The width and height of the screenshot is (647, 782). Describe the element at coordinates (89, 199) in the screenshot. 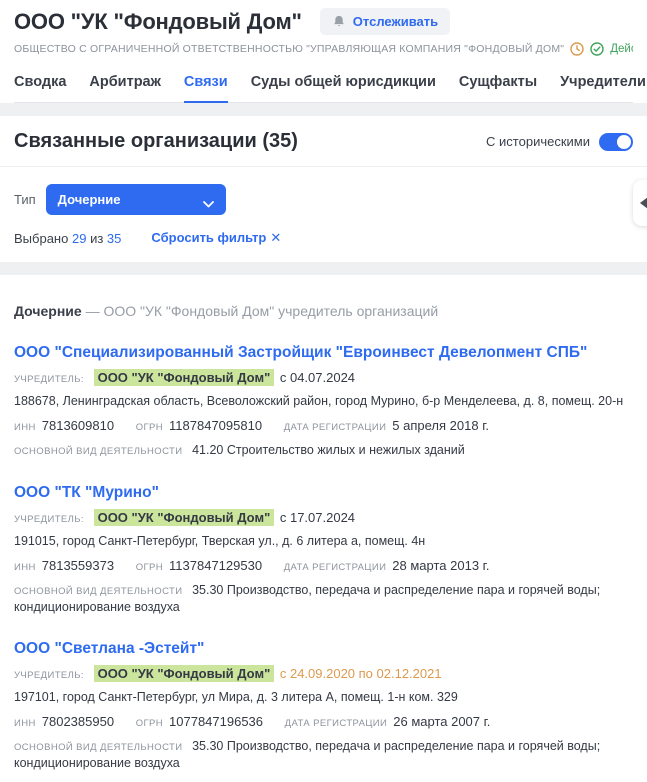

I see `type-filter-value: Дочерние` at that location.